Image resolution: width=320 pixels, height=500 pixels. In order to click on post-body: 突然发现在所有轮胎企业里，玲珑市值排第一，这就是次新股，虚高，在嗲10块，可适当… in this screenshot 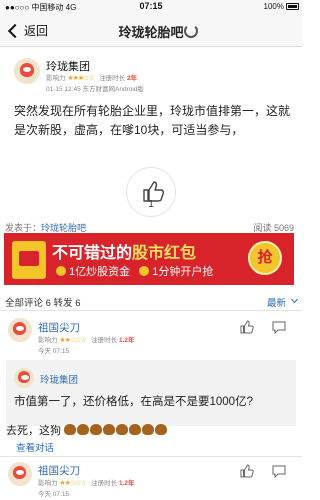, I will do `click(152, 120)`.